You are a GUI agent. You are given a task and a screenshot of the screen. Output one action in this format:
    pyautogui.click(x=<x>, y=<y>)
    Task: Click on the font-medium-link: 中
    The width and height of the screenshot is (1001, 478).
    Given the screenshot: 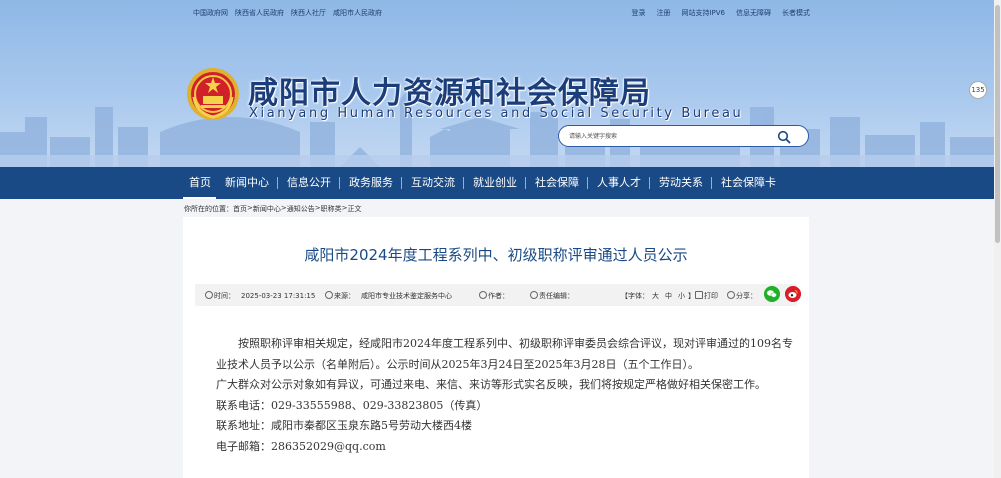 What is the action you would take?
    pyautogui.click(x=668, y=296)
    